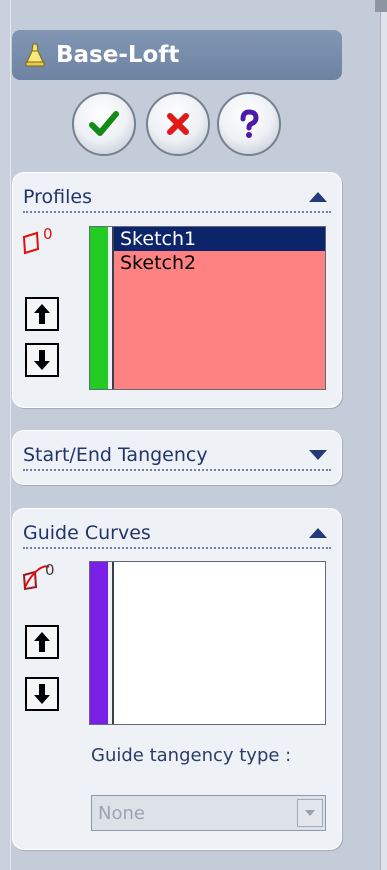 The image size is (387, 870). I want to click on guide-curves-count: 0, so click(50, 570).